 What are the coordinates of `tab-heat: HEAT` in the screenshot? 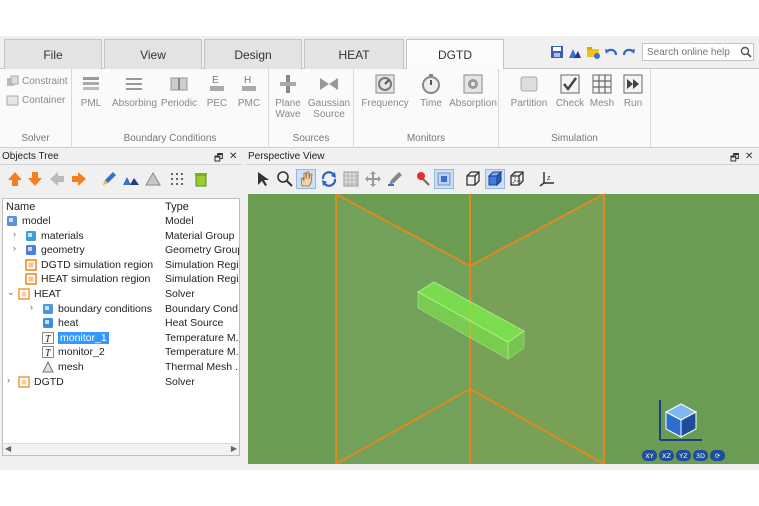 It's located at (354, 54).